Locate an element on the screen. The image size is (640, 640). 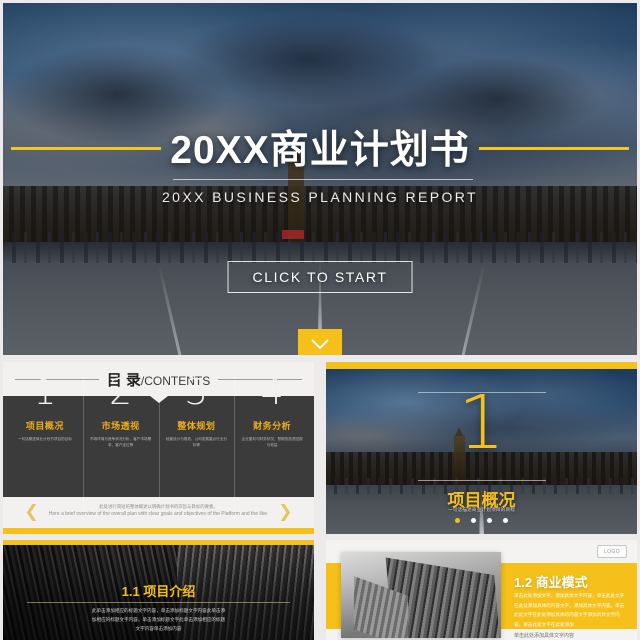
contents-item-label: 市场透视 is located at coordinates (120, 426).